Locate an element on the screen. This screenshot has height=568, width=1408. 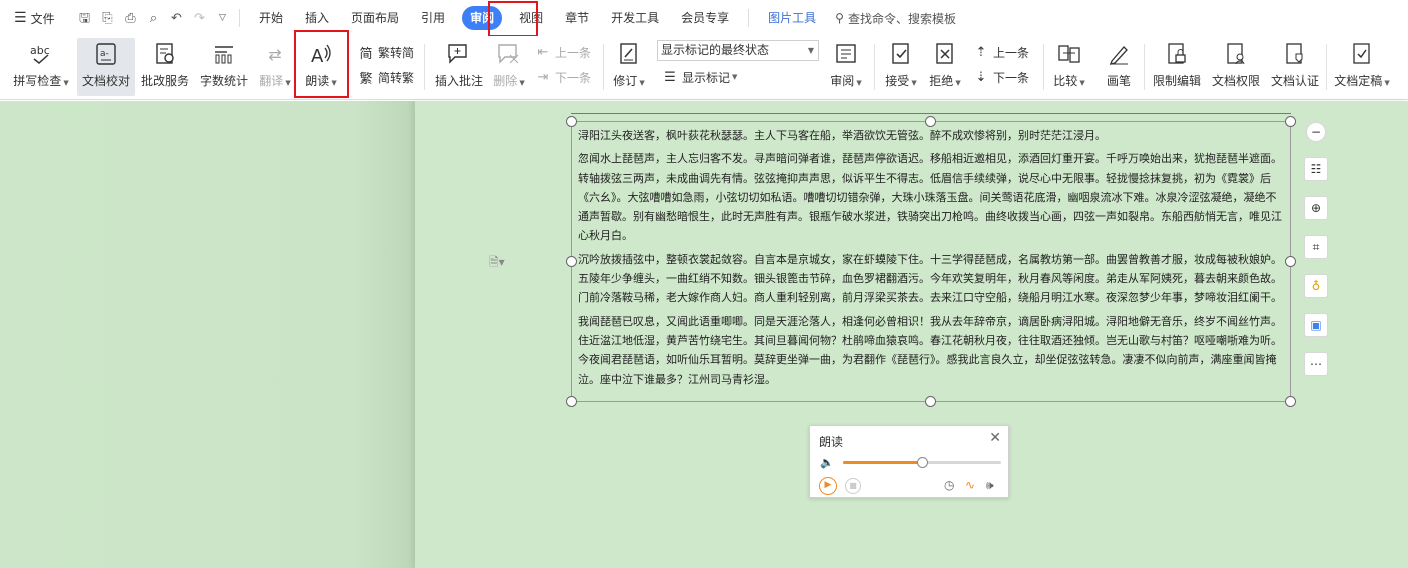
resize-handle-top-center is located at coordinates (930, 121).